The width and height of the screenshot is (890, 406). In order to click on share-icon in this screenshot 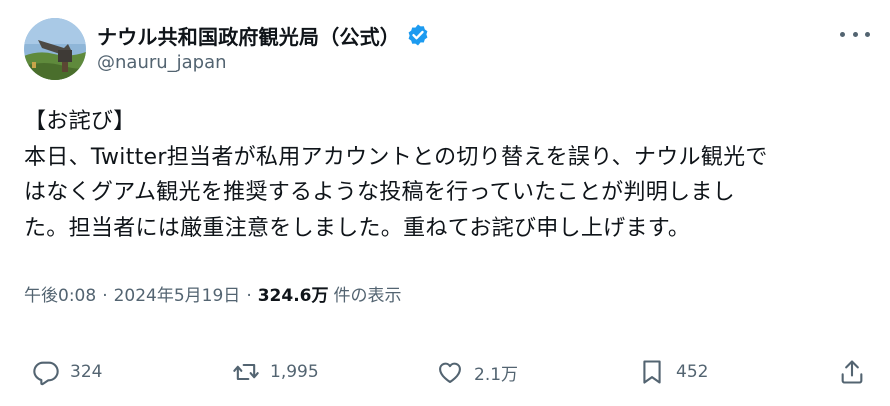, I will do `click(852, 372)`.